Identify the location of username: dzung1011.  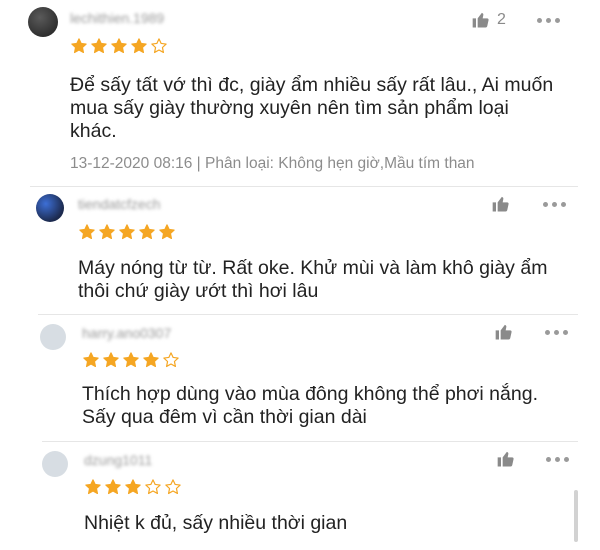
(118, 460).